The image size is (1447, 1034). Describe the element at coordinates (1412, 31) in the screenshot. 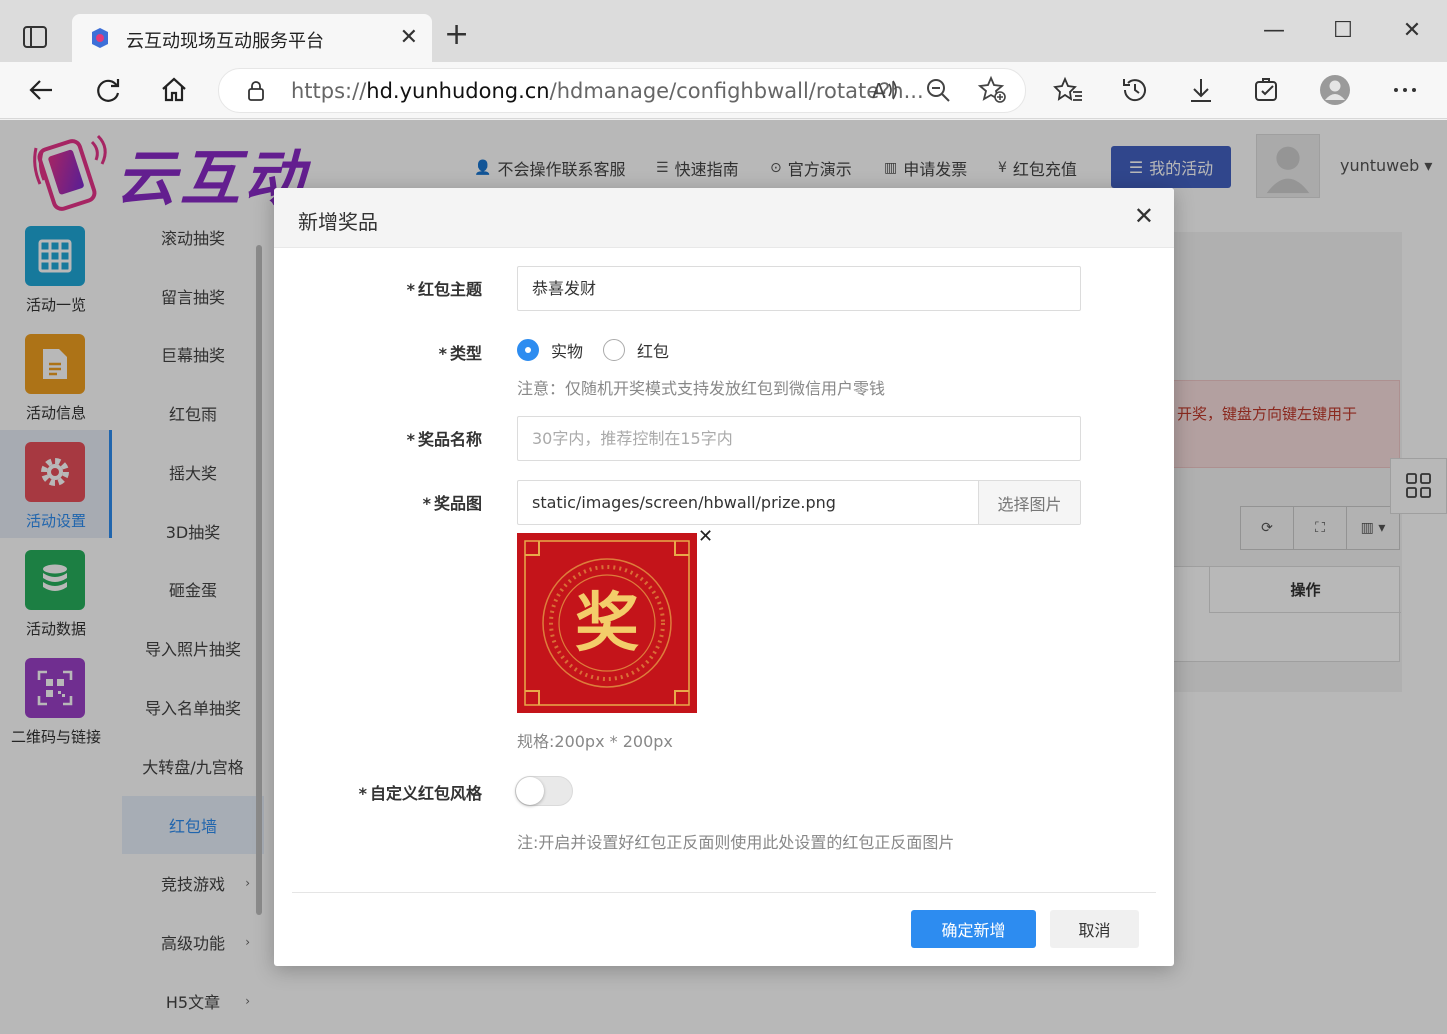

I see `window-close-icon: ✕` at that location.